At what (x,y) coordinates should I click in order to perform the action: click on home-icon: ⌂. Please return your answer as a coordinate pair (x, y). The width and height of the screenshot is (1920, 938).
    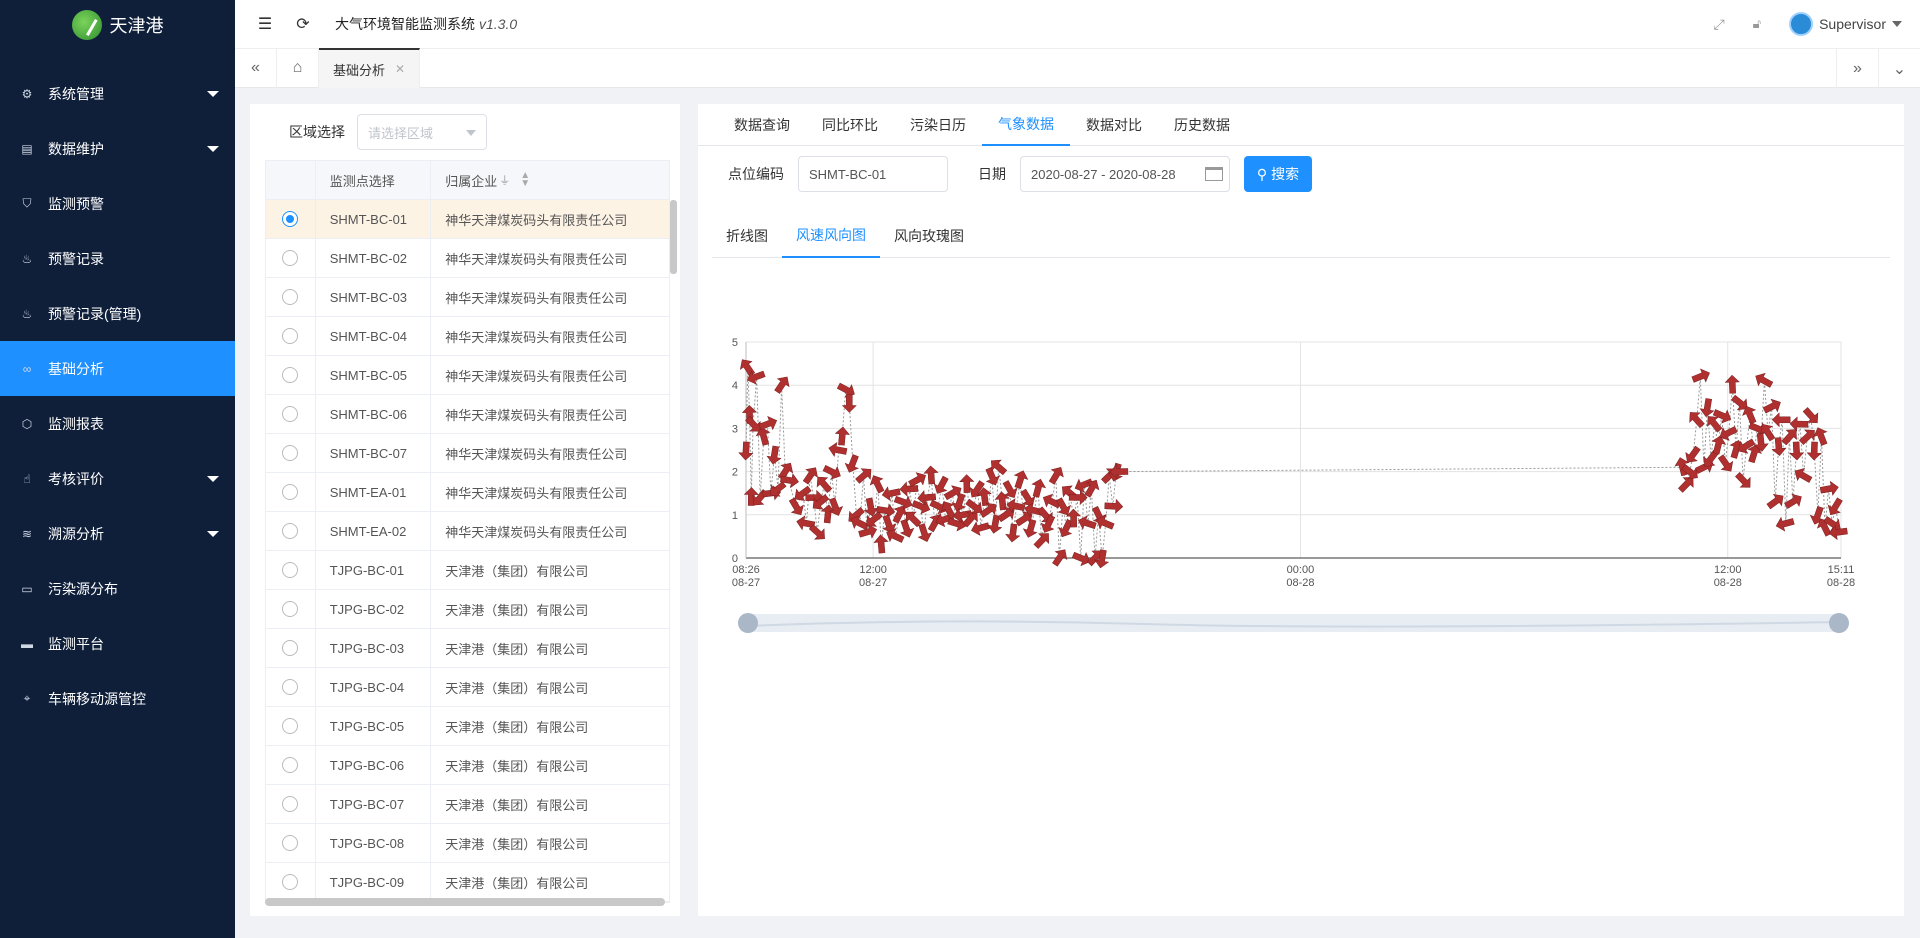
    Looking at the image, I should click on (298, 68).